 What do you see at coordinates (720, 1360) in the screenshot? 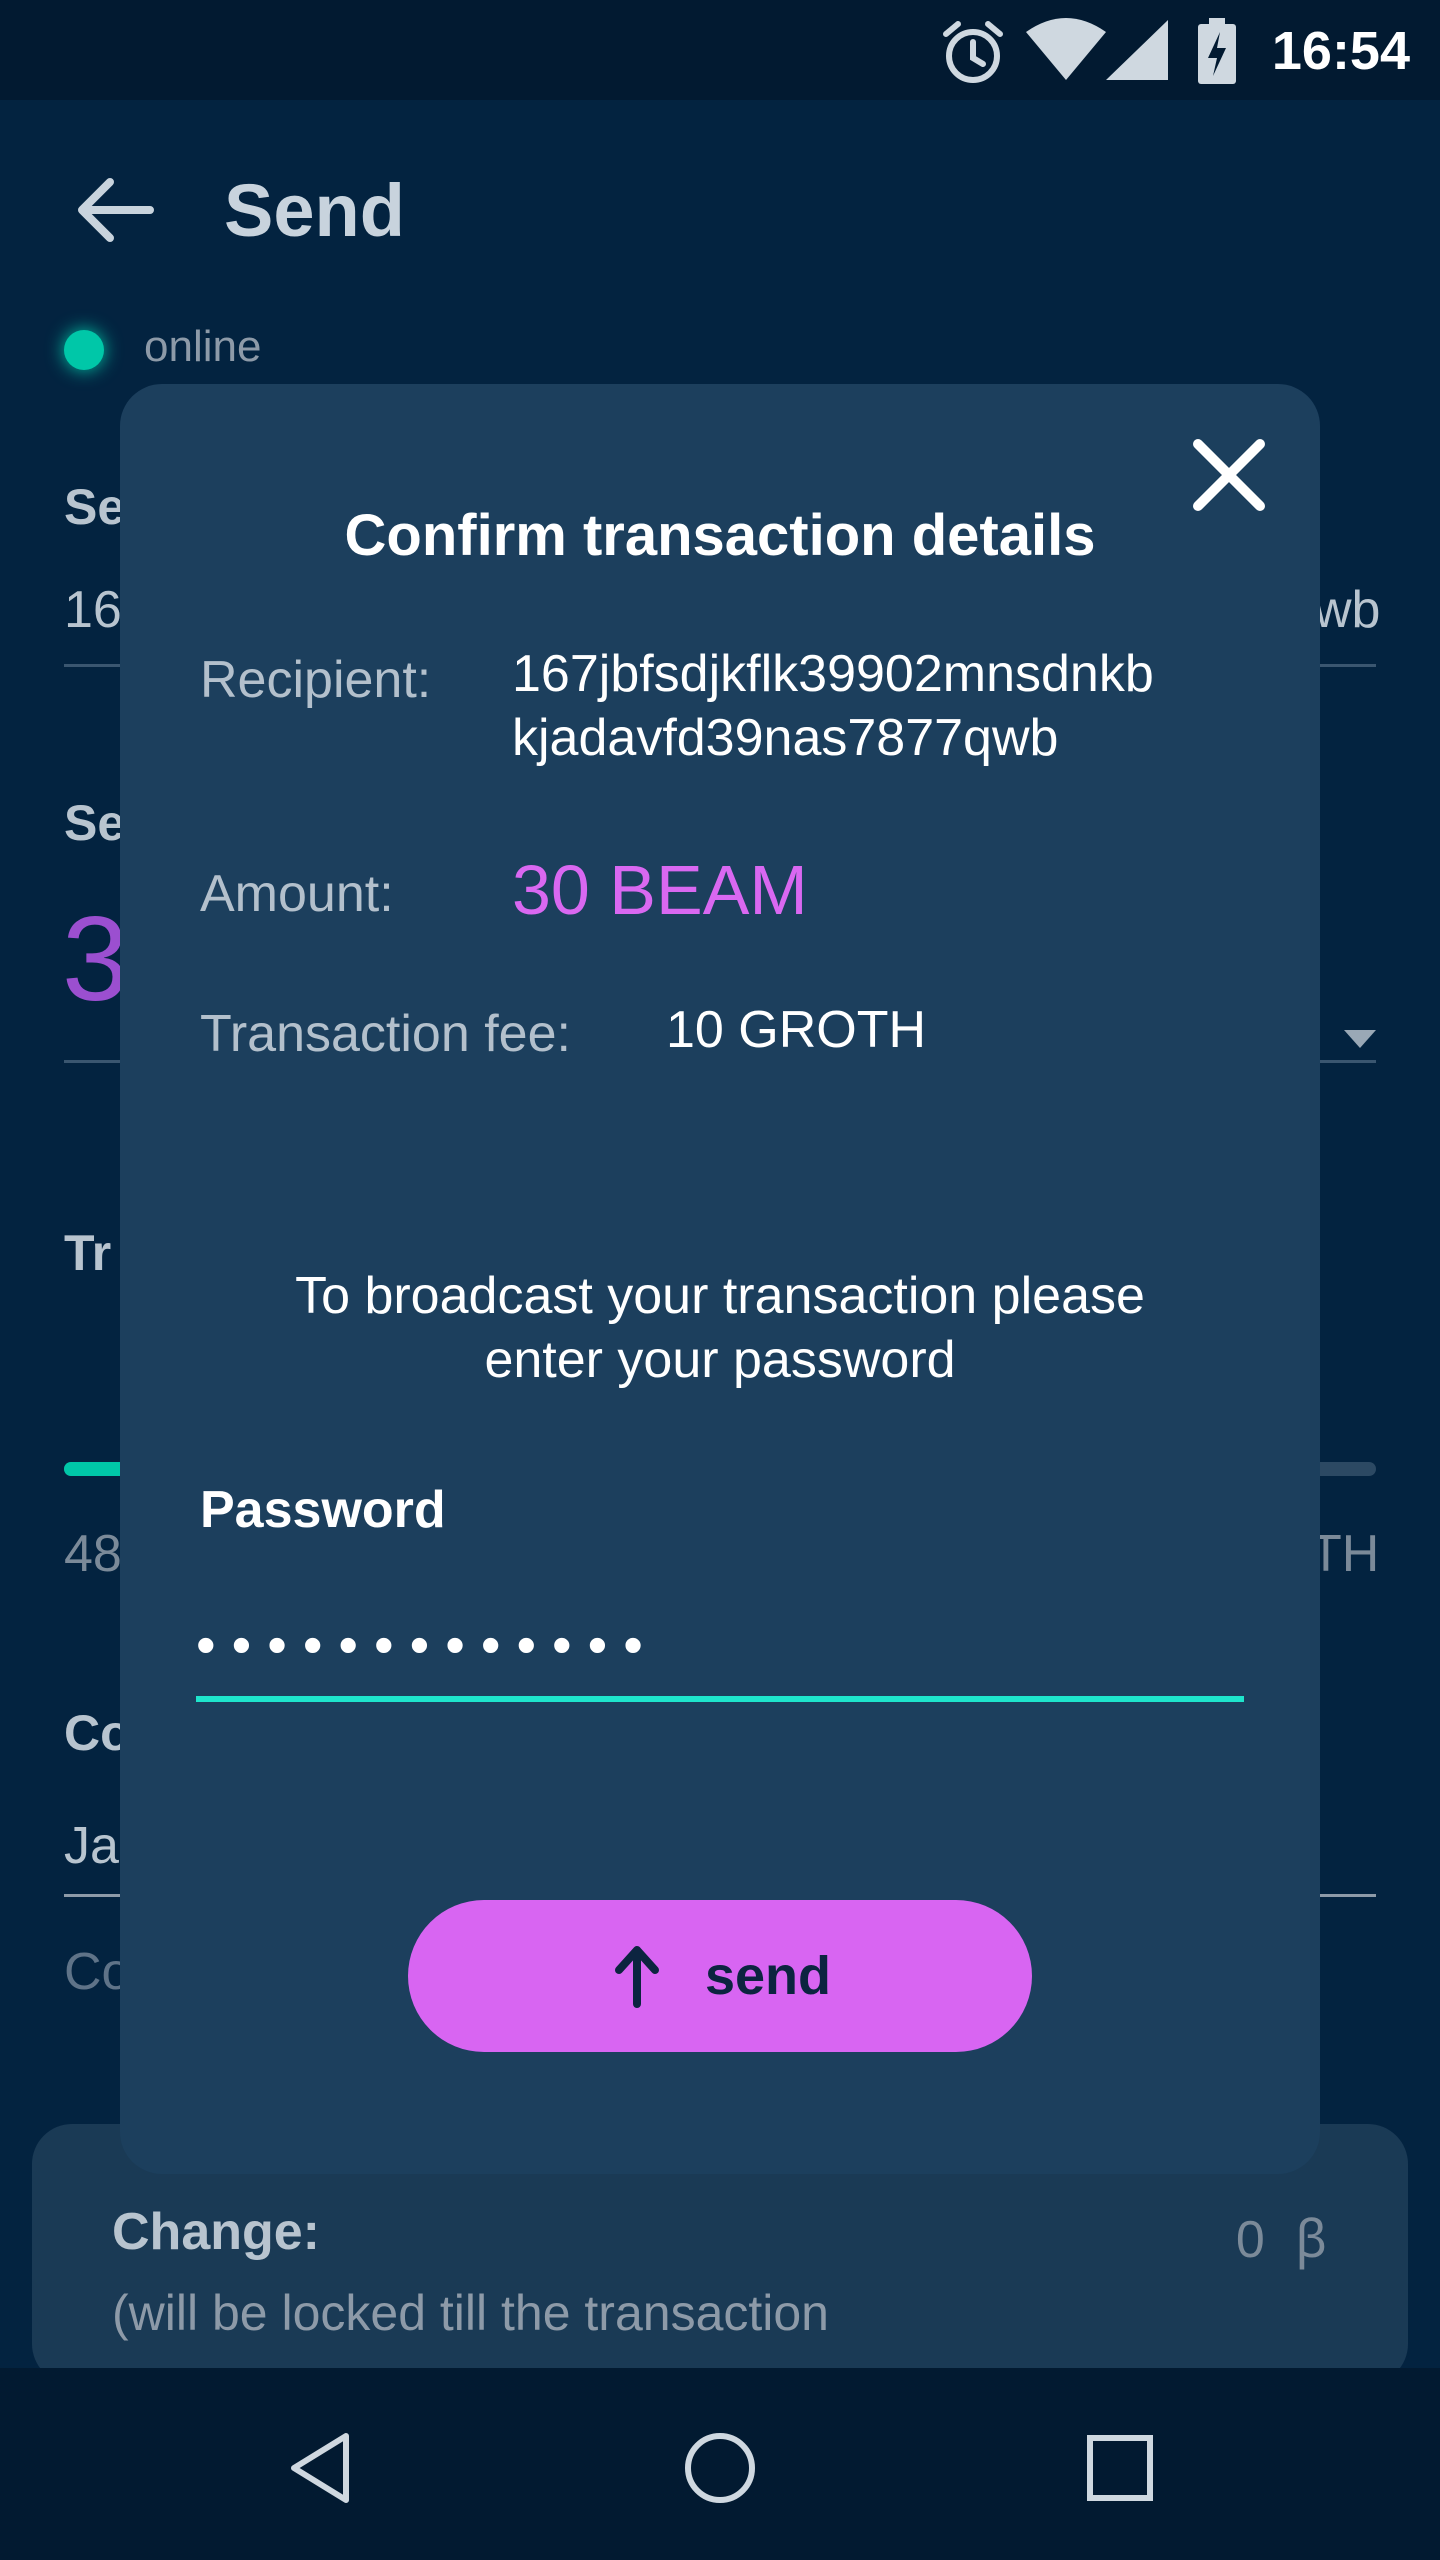
I see `instructions-line-2: enter your password` at bounding box center [720, 1360].